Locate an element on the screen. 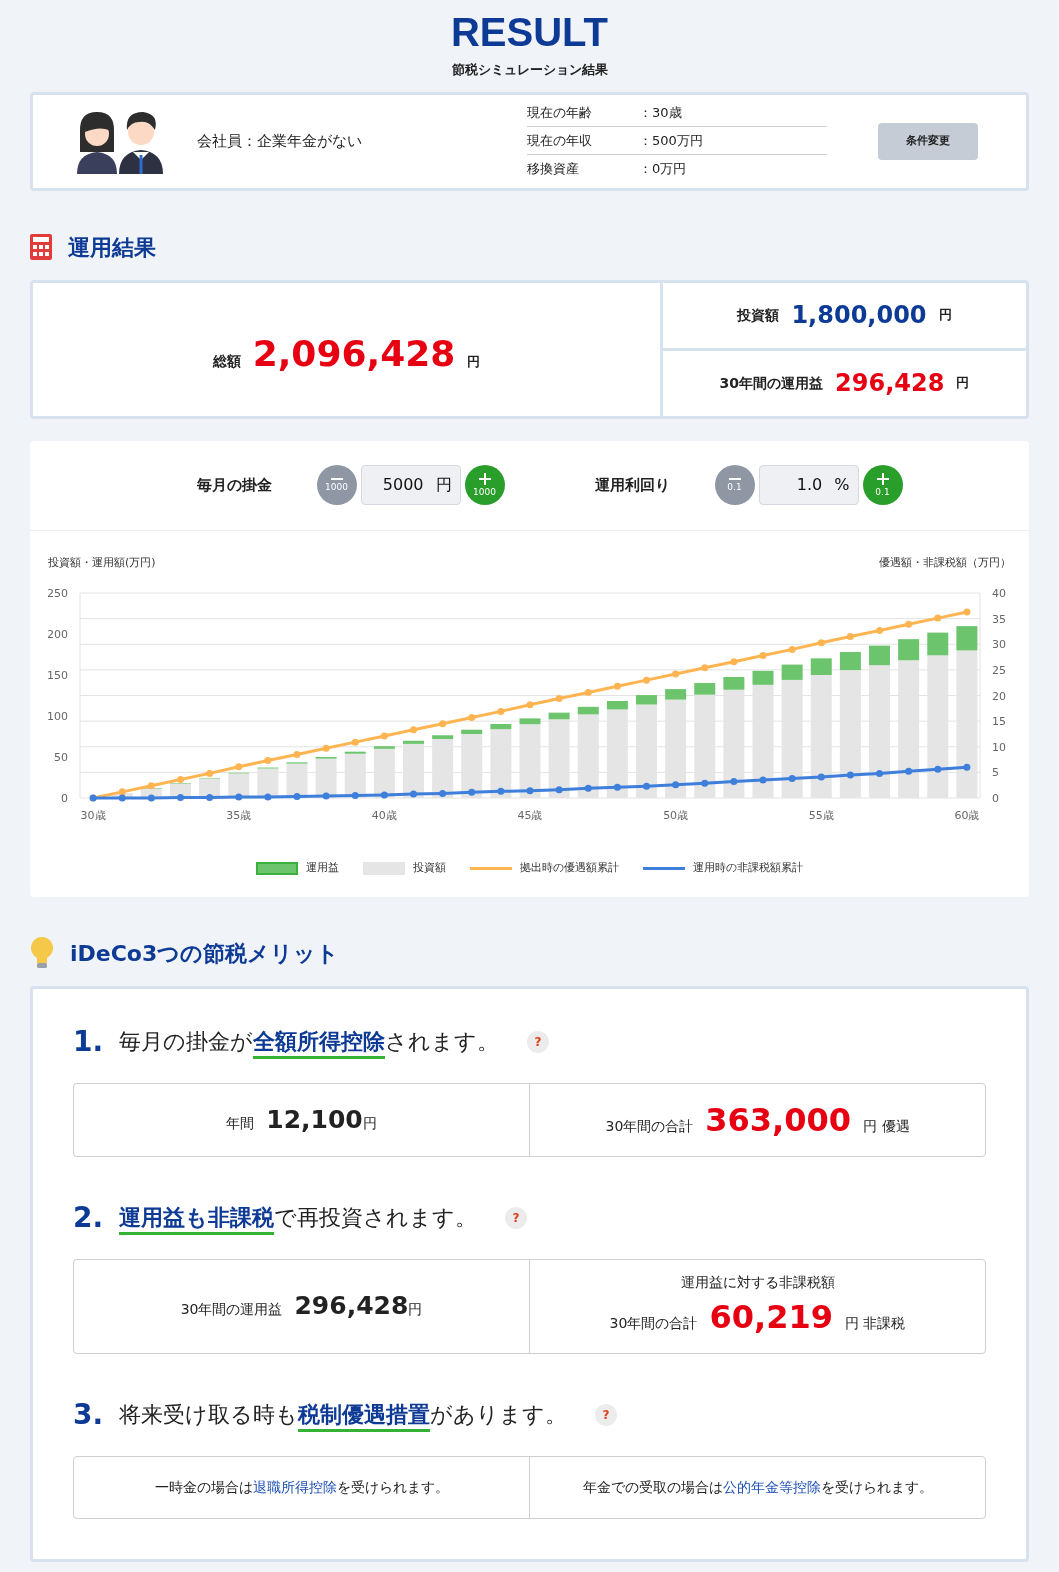 This screenshot has width=1059, height=1572. axis-title: 優遇額・非課税額（万円） is located at coordinates (945, 562).